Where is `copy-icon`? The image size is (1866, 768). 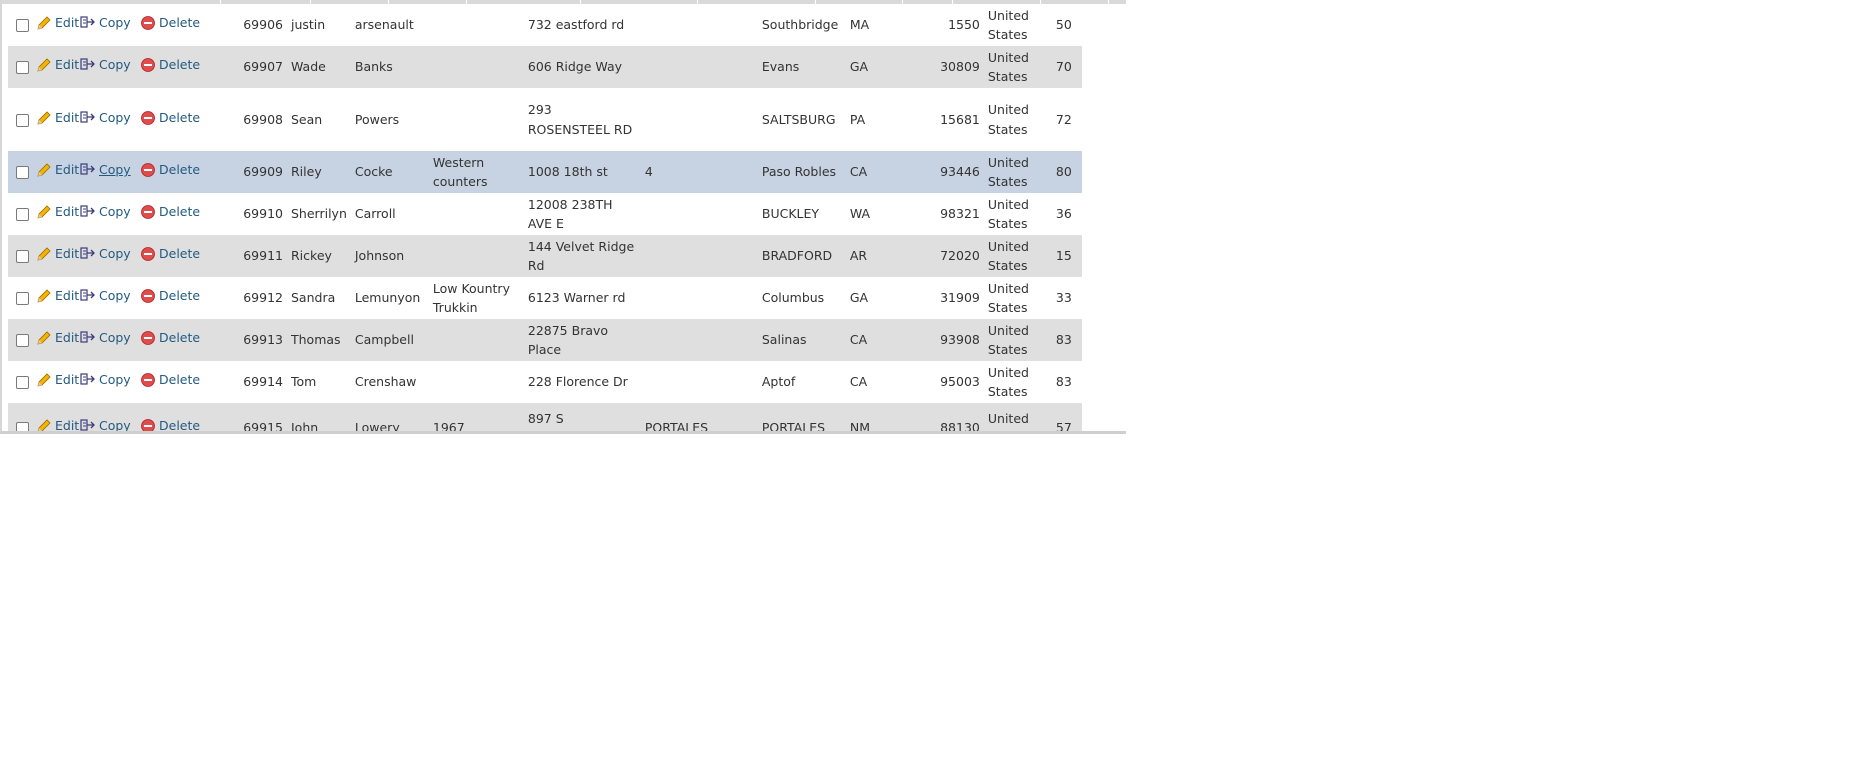
copy-icon is located at coordinates (87, 379).